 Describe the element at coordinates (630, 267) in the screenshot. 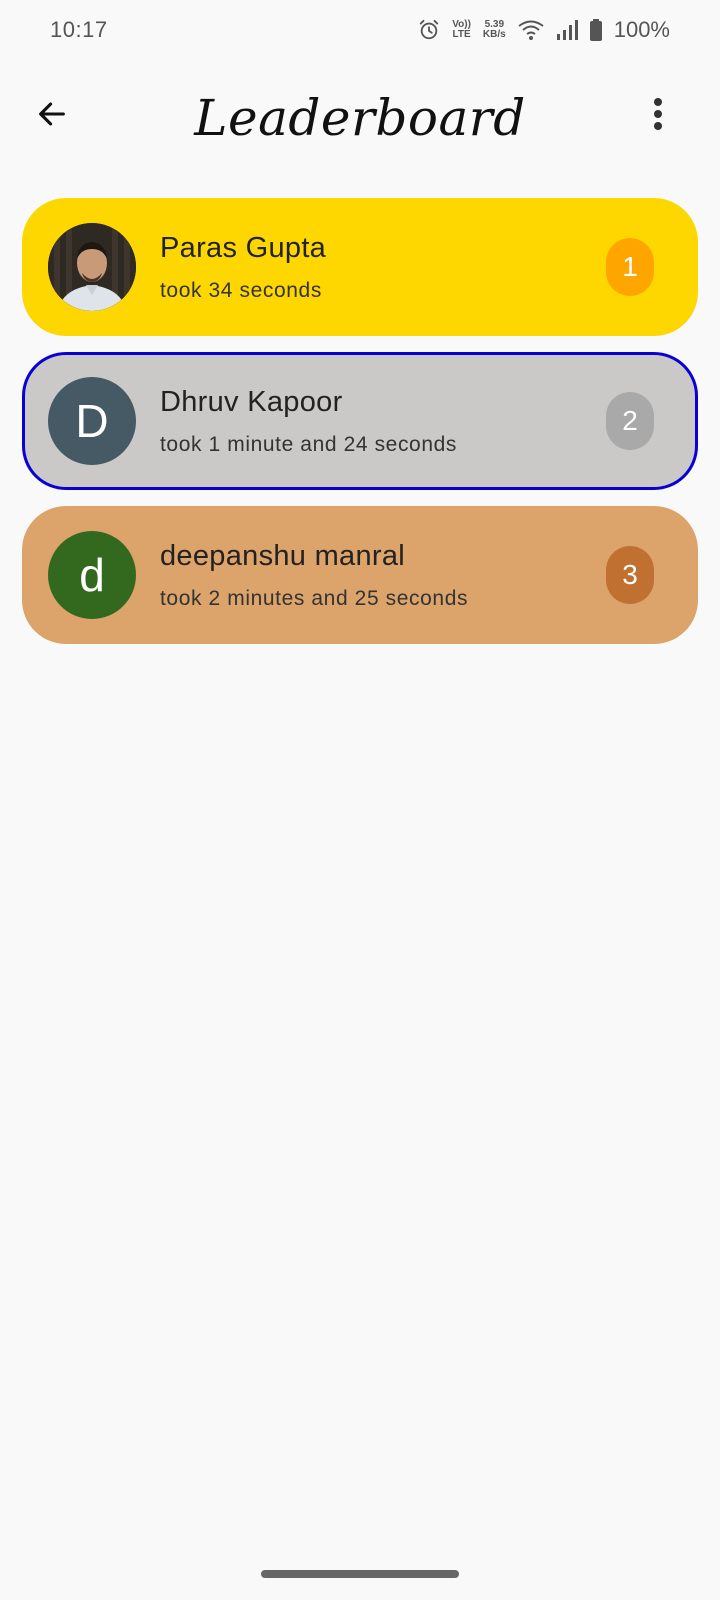

I see `rank-badge: 1` at that location.